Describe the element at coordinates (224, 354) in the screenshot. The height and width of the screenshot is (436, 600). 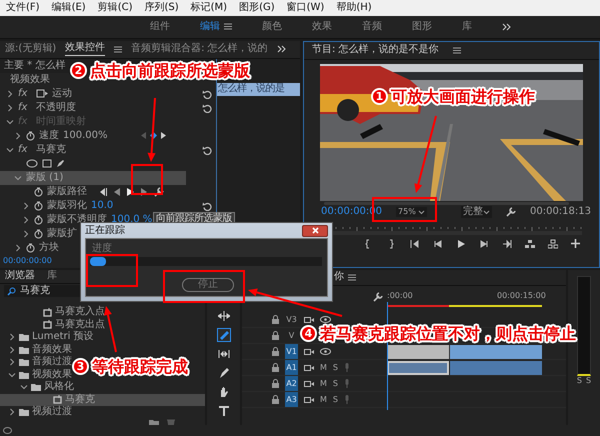
I see `slip-icon` at that location.